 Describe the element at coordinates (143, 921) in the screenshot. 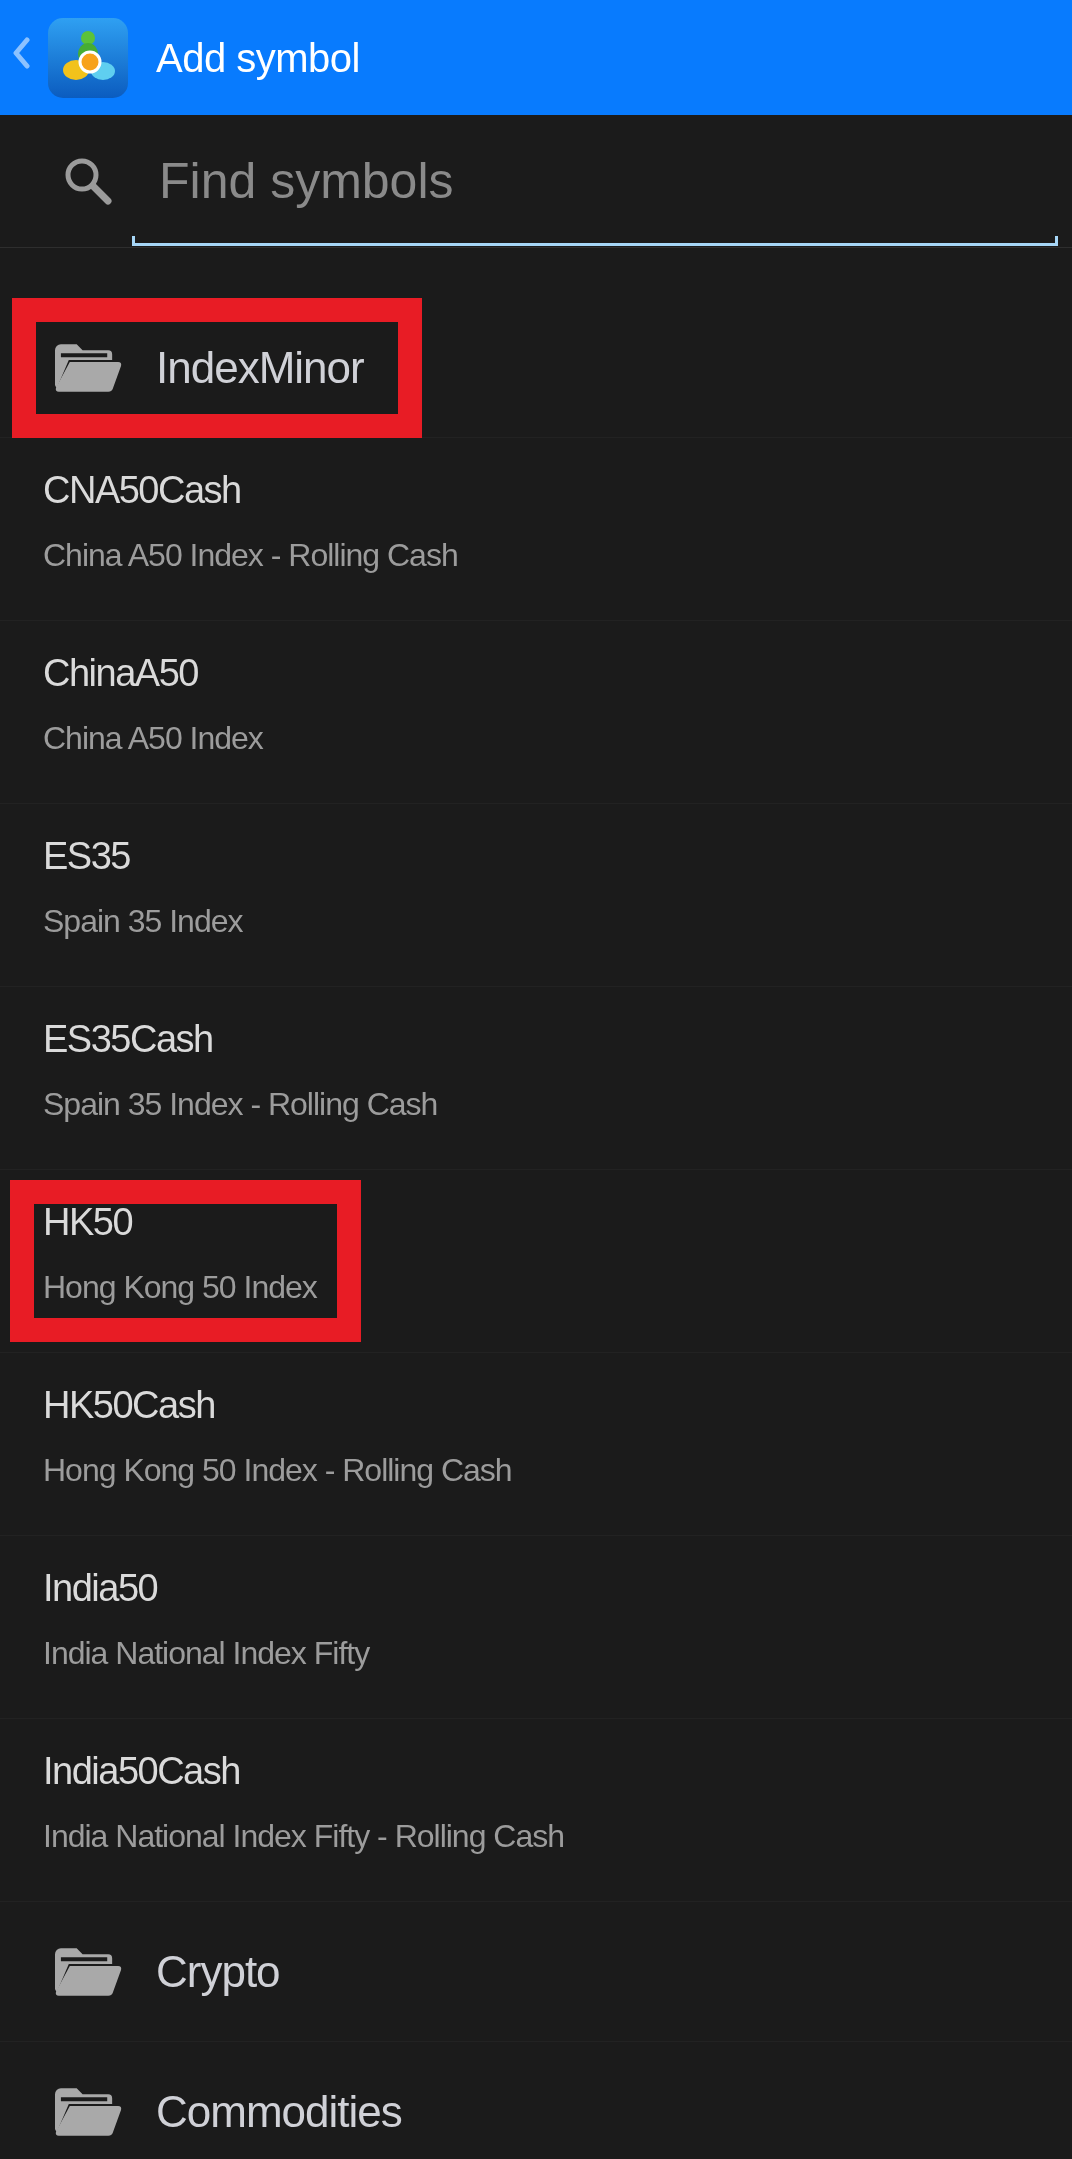

I see `symbol-description: Spain 35 Index` at that location.